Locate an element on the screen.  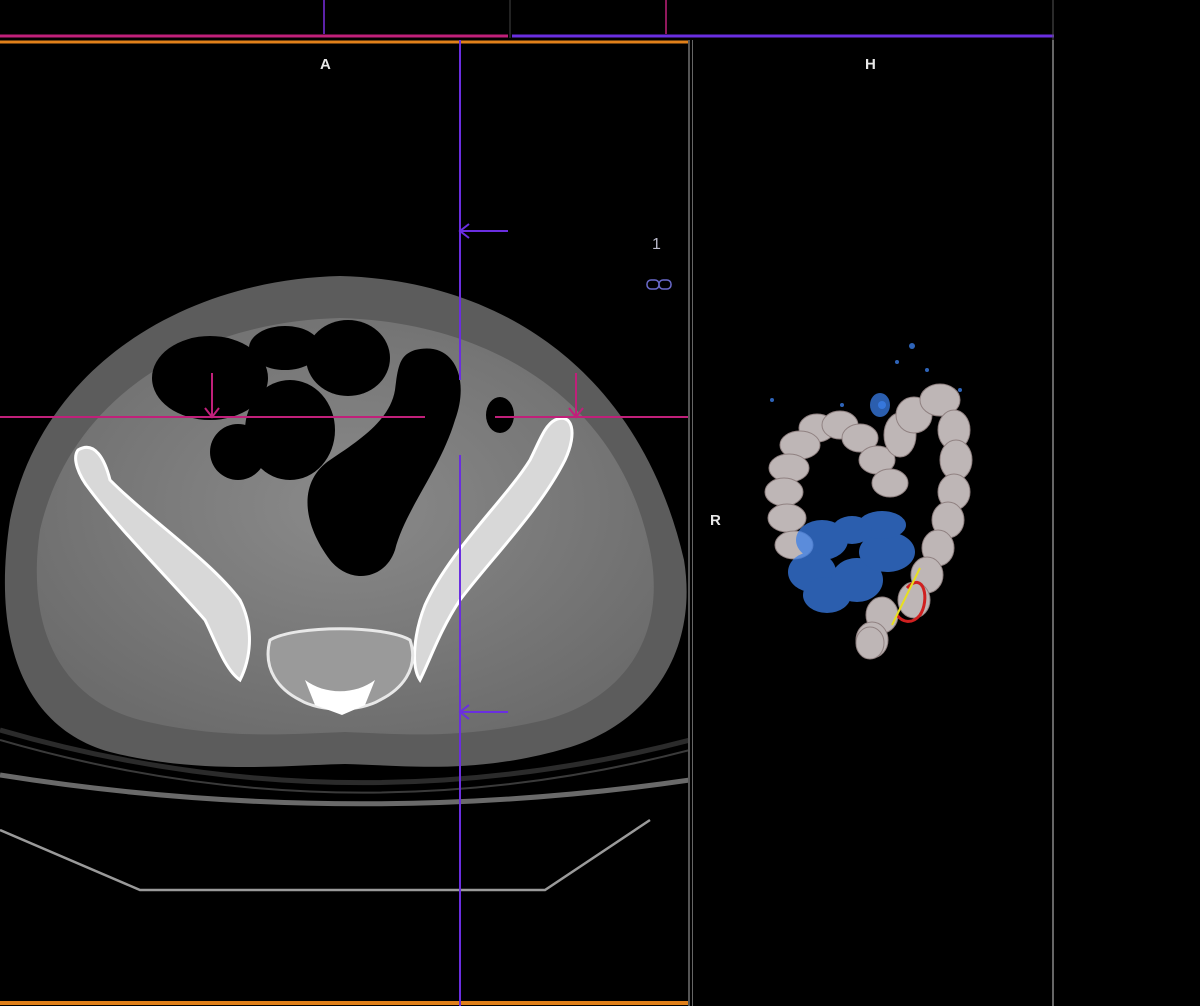
crosshair-arrow-top is located at coordinates (483, 231).